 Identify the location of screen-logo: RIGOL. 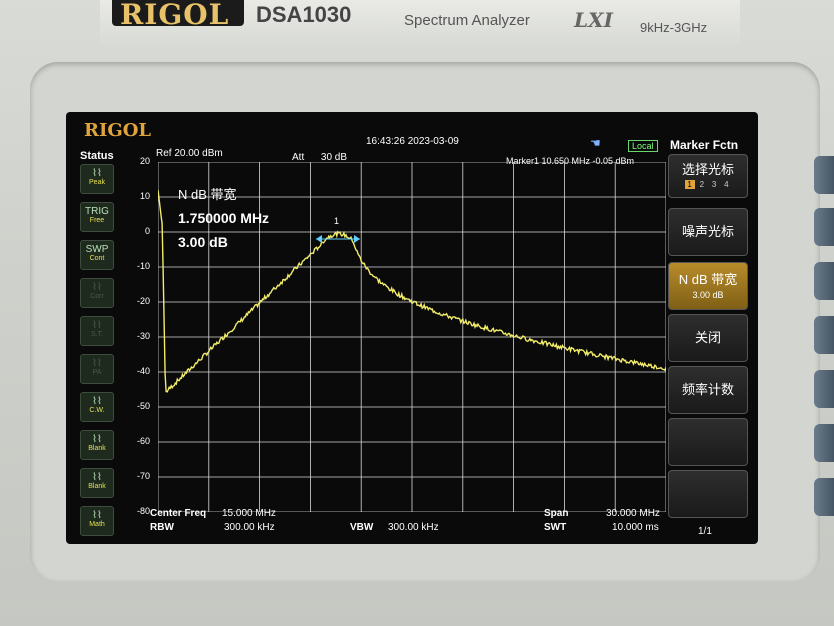
(118, 130).